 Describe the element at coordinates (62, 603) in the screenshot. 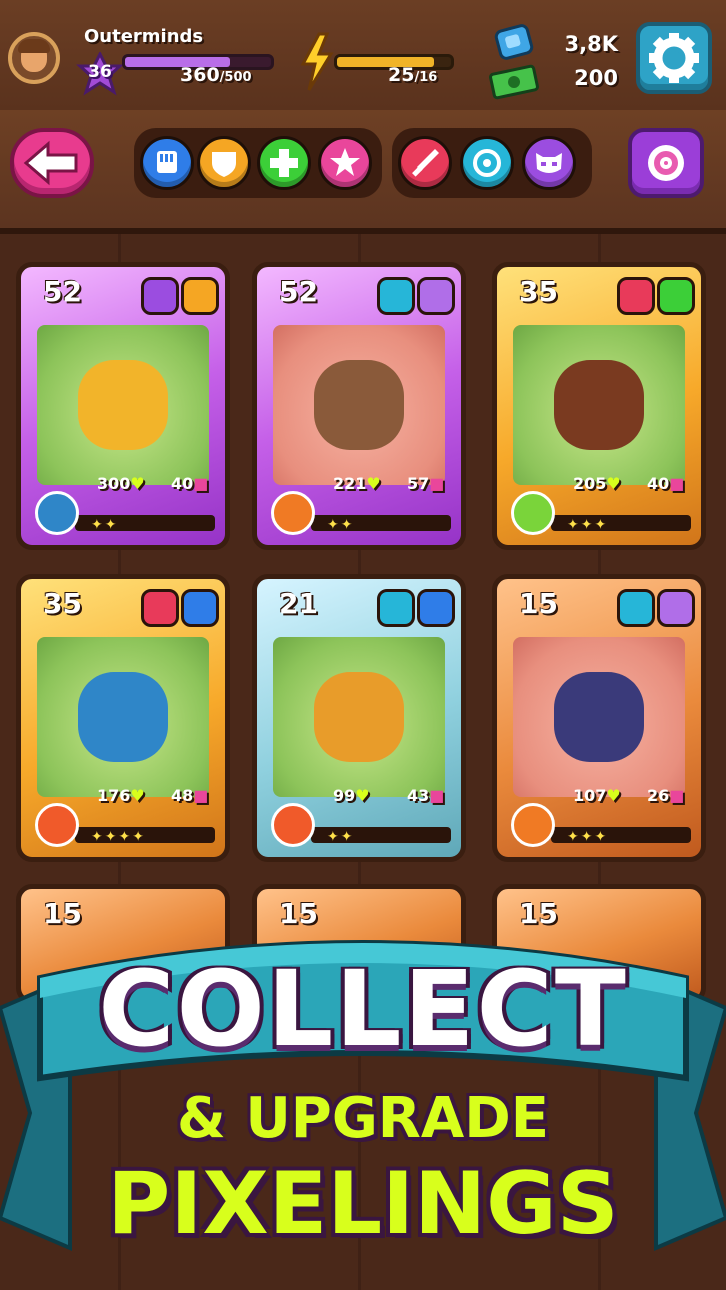

I see `card-level: 35` at that location.